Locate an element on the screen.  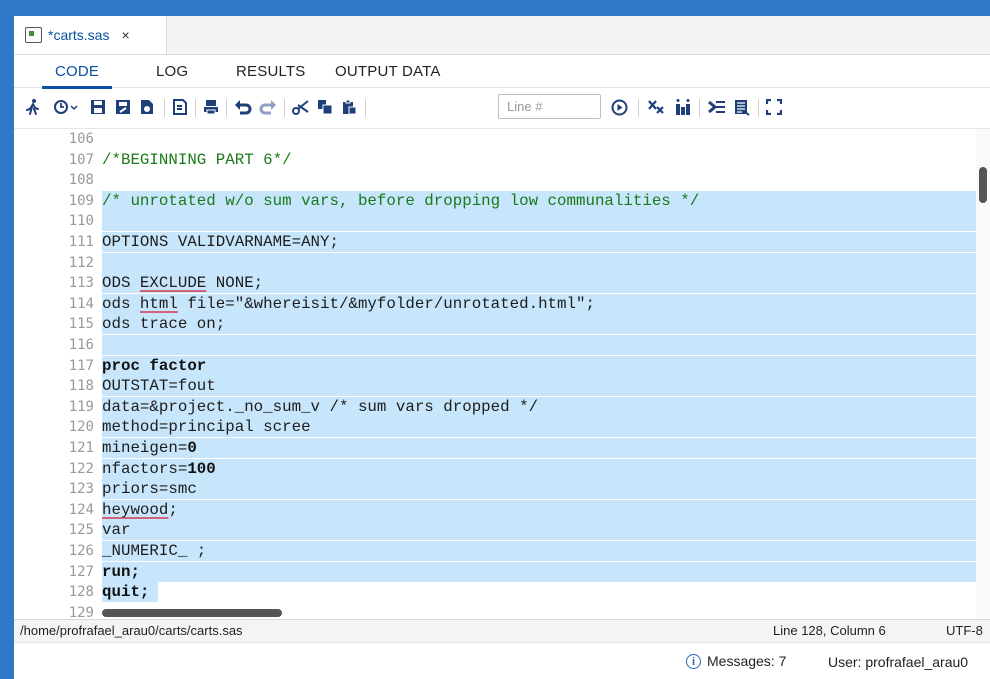
maximize-icon is located at coordinates (774, 107).